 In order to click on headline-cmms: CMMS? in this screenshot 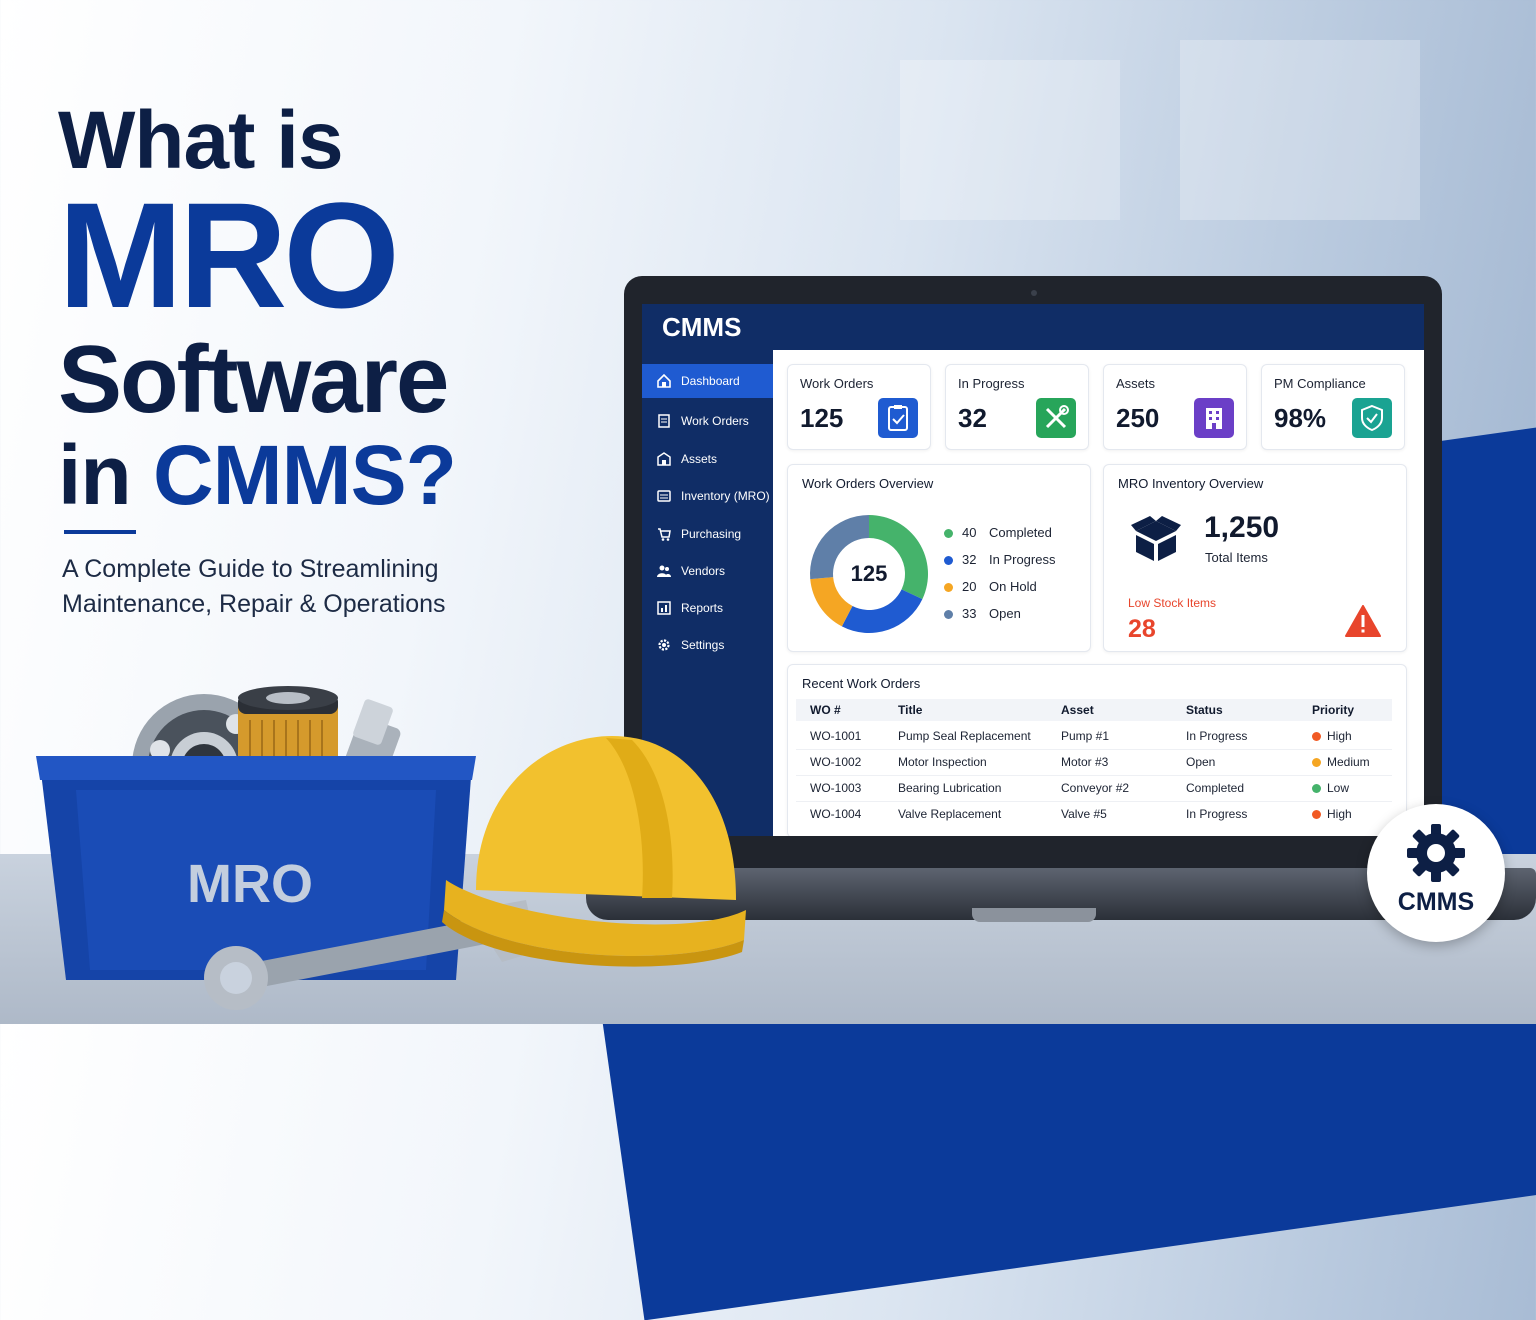, I will do `click(305, 475)`.